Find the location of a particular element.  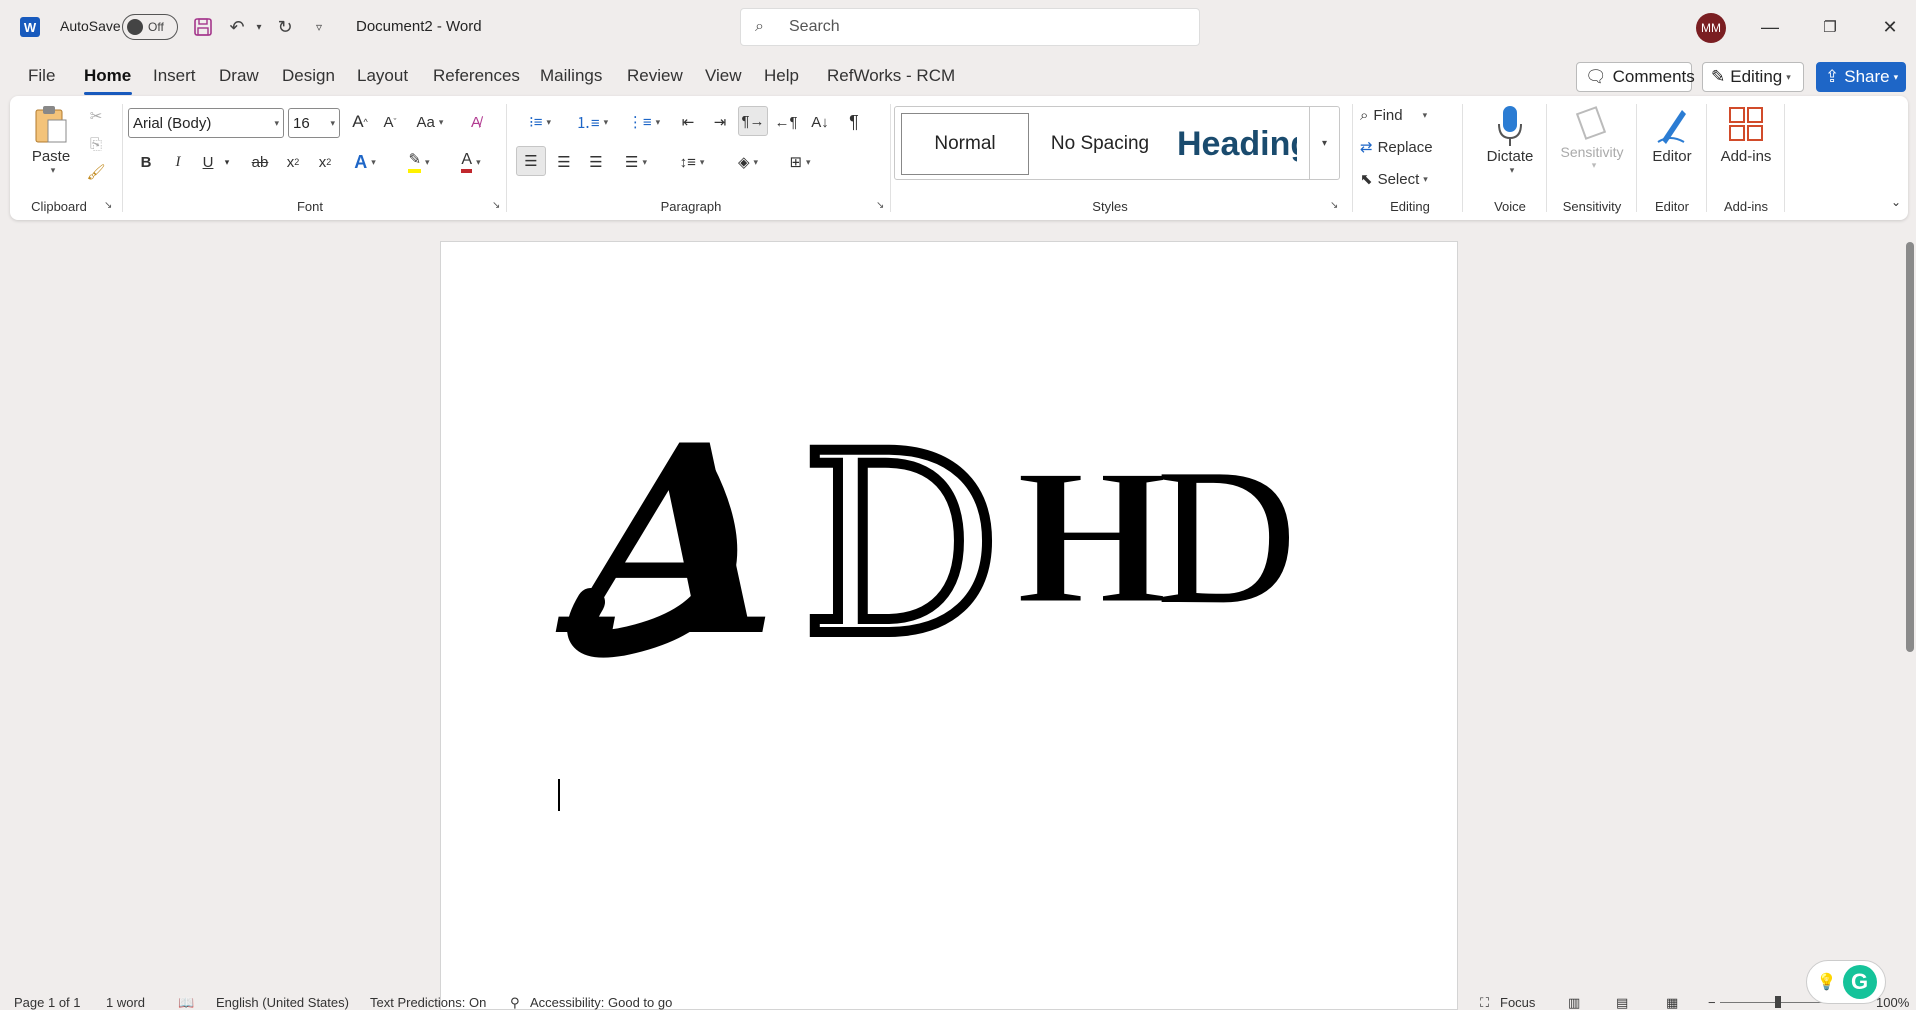

undo-dropdown-icon: ▾ is located at coordinates (259, 27).